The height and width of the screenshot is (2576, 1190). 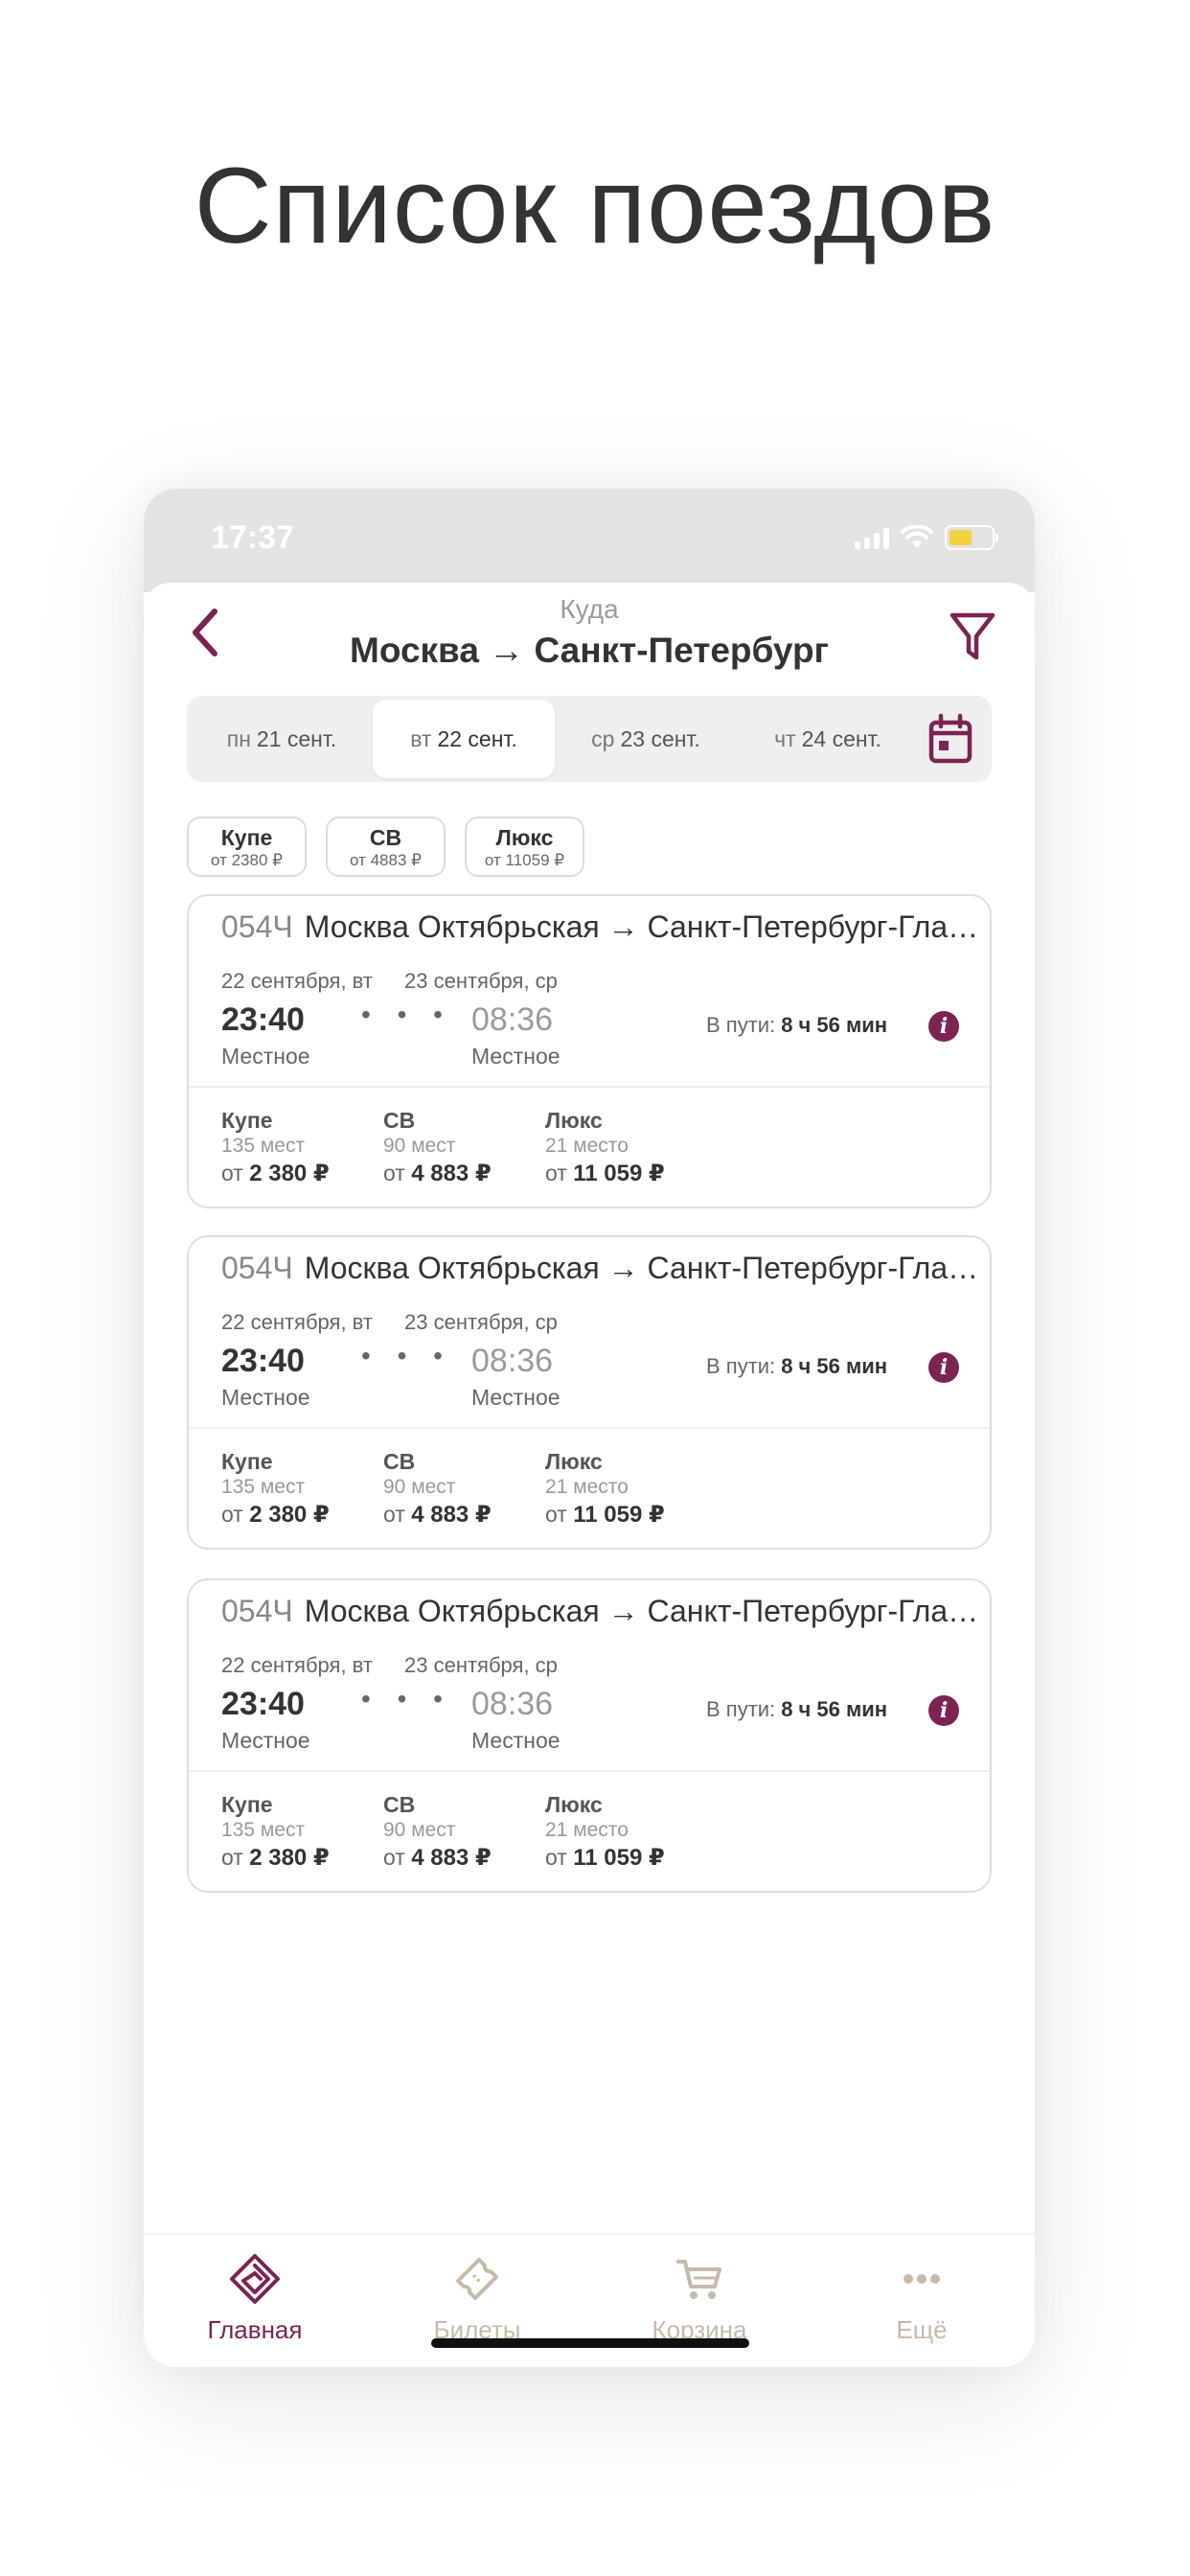 I want to click on tab-tickets: Билеты, so click(x=477, y=2298).